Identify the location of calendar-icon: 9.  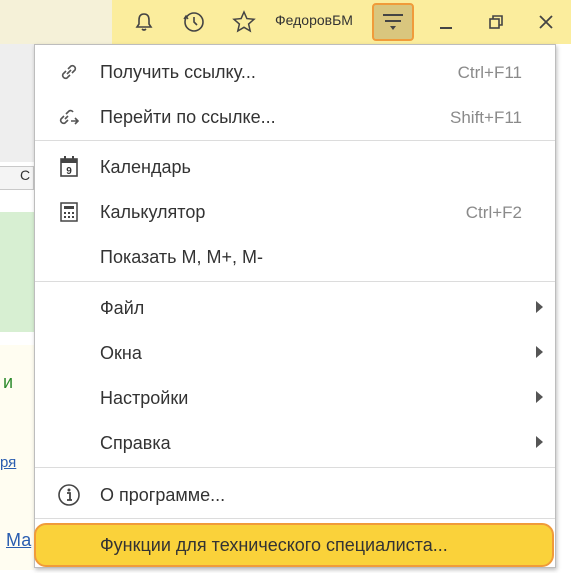
(69, 167).